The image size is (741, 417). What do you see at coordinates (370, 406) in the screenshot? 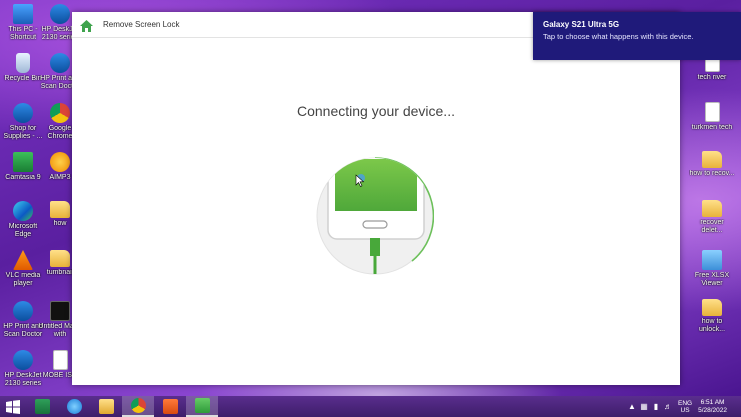
I see `taskbar: ▲ ▦ ▮ ♬ ENG US 6:51 AM 5/28/2022` at bounding box center [370, 406].